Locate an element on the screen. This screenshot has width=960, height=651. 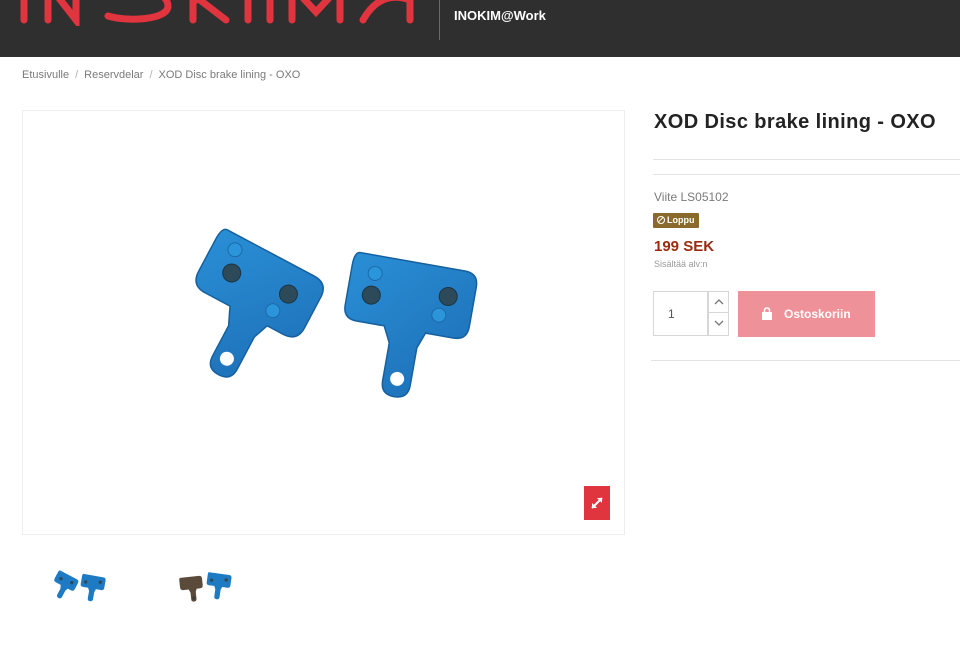
brake-pads-brown-thumbnail is located at coordinates (207, 586).